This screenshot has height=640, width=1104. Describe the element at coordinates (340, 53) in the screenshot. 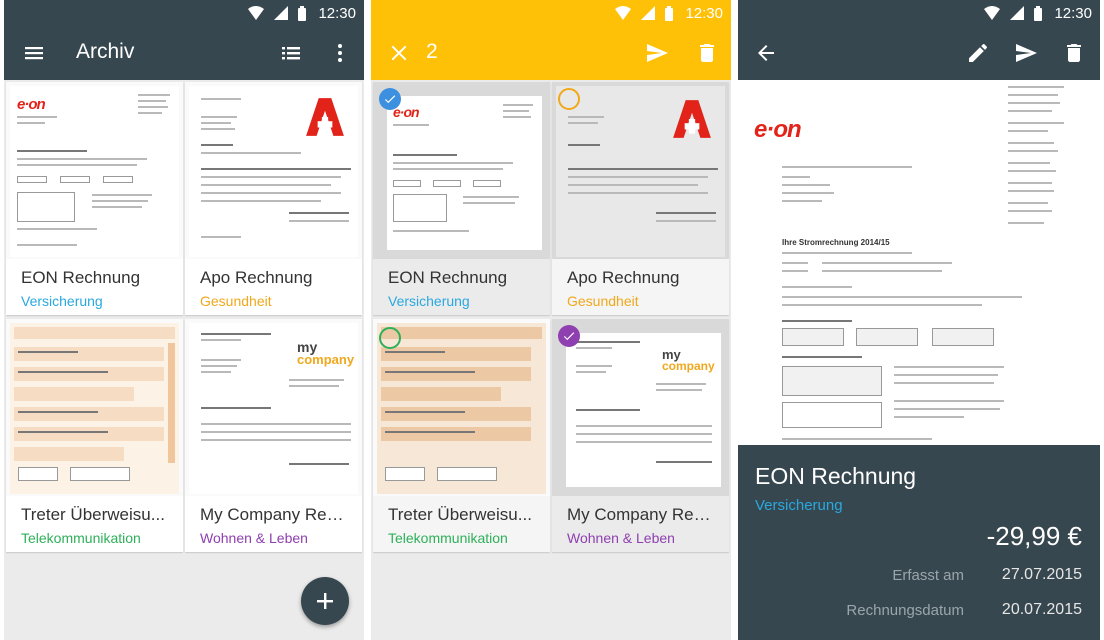

I see `more-vert-icon` at that location.